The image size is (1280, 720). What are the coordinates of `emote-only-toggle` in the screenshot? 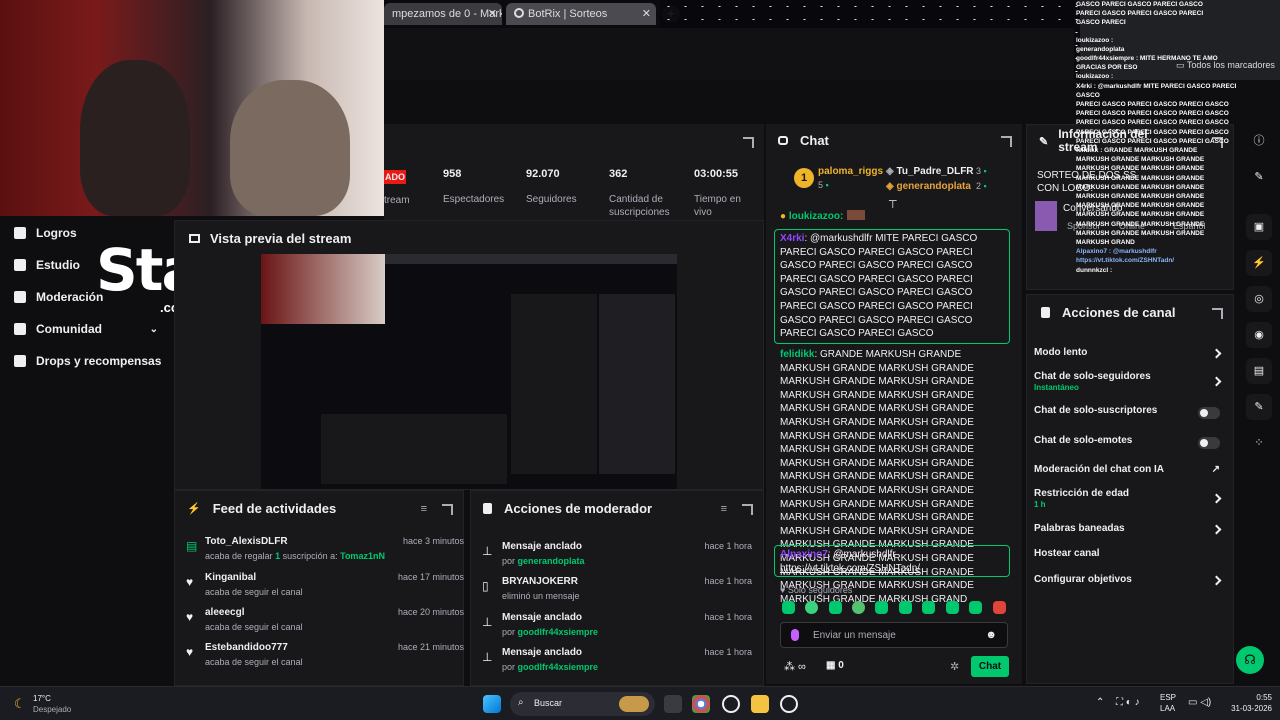 It's located at (1209, 443).